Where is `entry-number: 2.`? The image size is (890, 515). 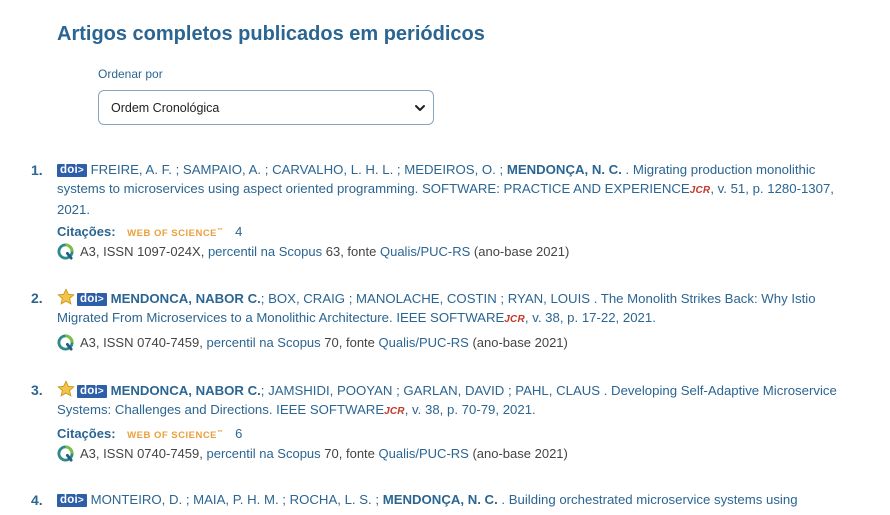
entry-number: 2. is located at coordinates (37, 298).